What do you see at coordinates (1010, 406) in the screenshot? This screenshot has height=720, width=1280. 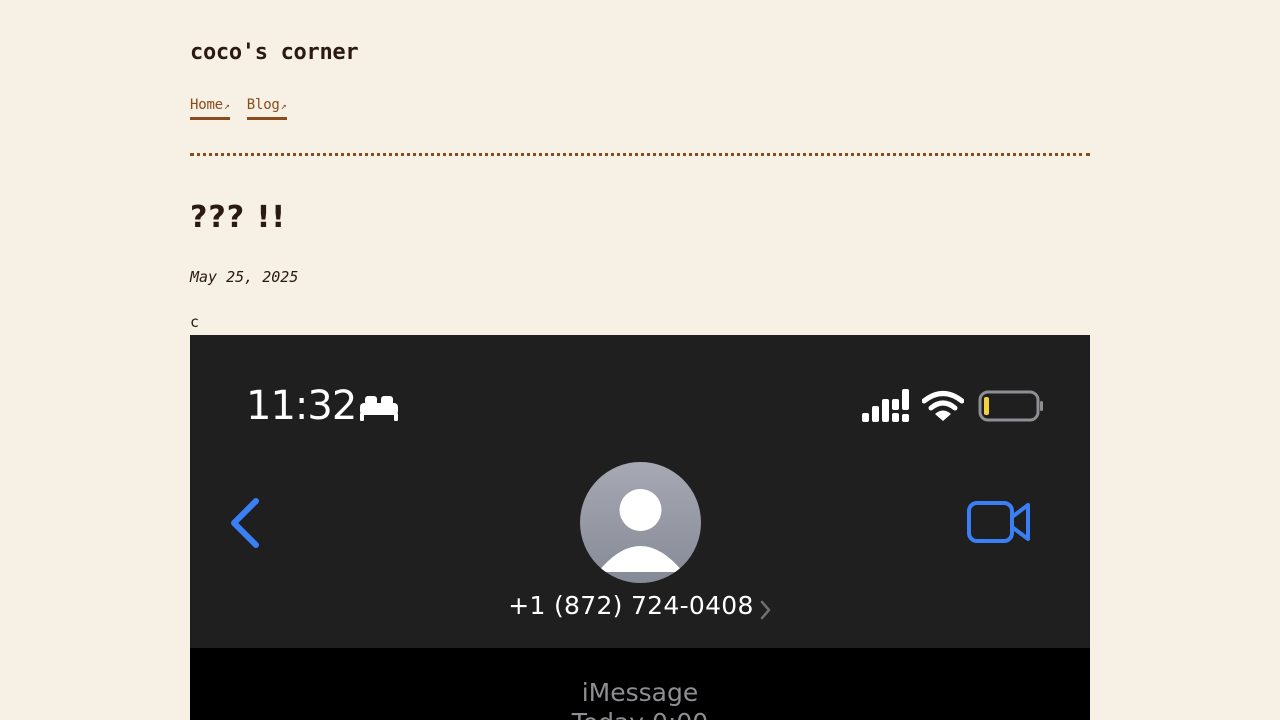 I see `battery-icon` at bounding box center [1010, 406].